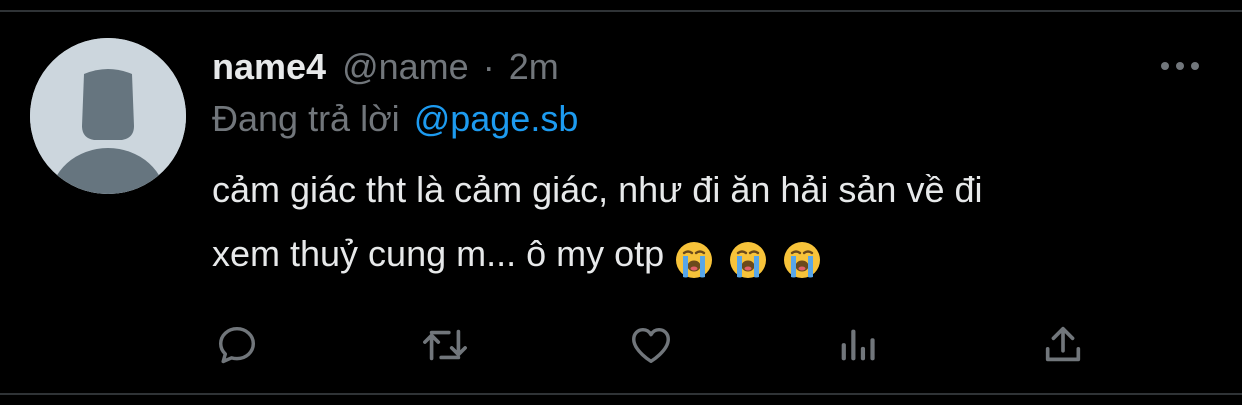 This screenshot has height=405, width=1242. I want to click on tweet-text-line-2-wrap: xem thuỷ cung m... ô my otp, so click(712, 255).